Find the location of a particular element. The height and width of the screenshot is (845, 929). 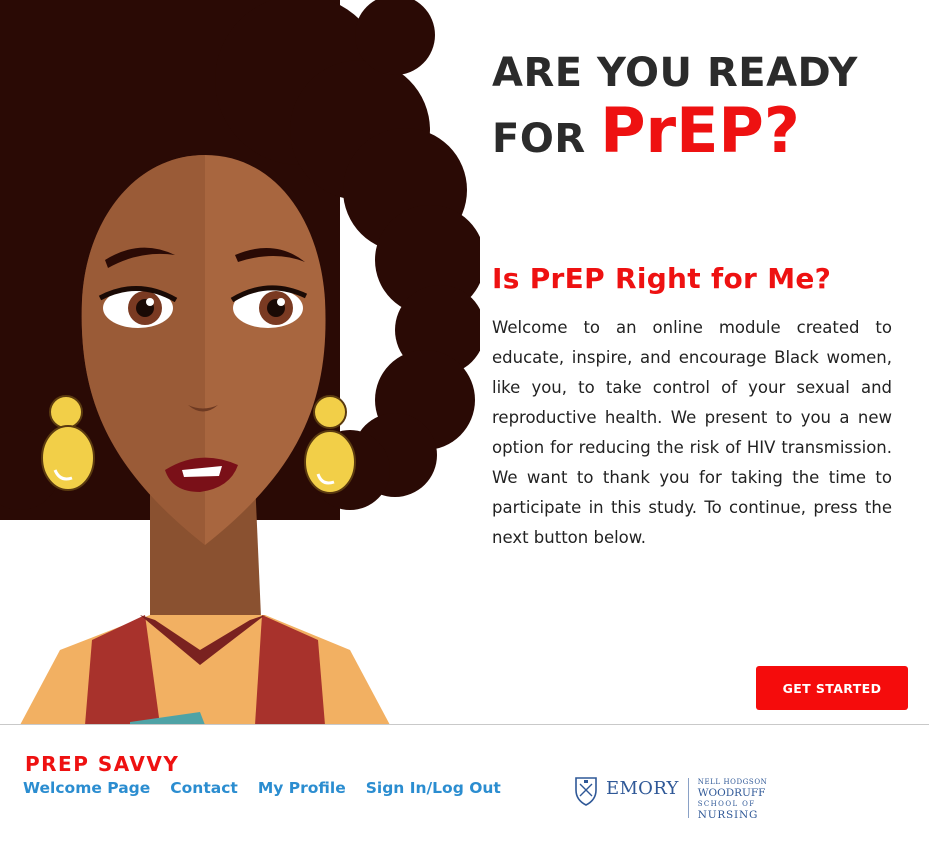

school-line3: SCHOOL OF is located at coordinates (726, 803).